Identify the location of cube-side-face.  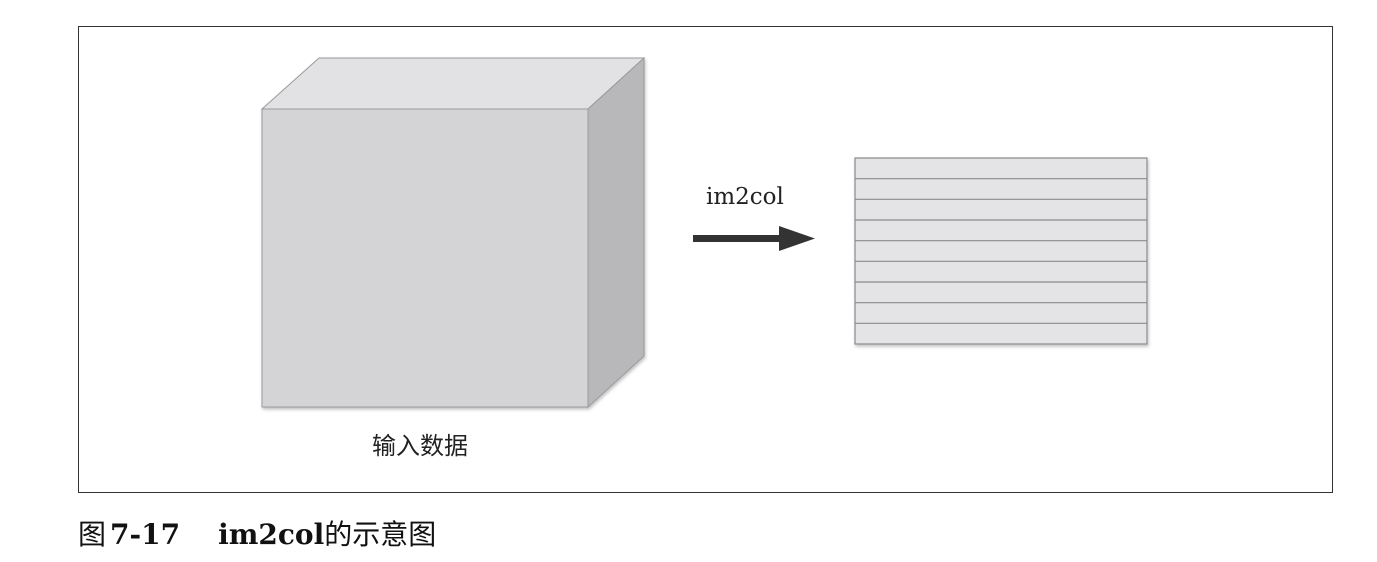
(616, 232).